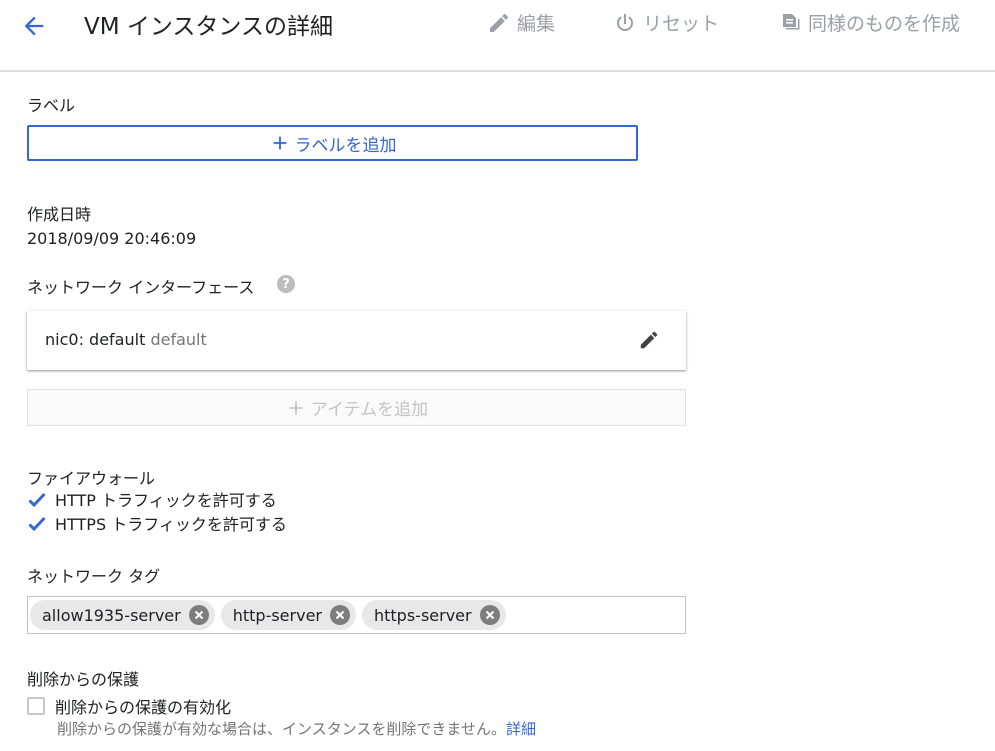 Image resolution: width=995 pixels, height=751 pixels. I want to click on copy-document-icon, so click(791, 21).